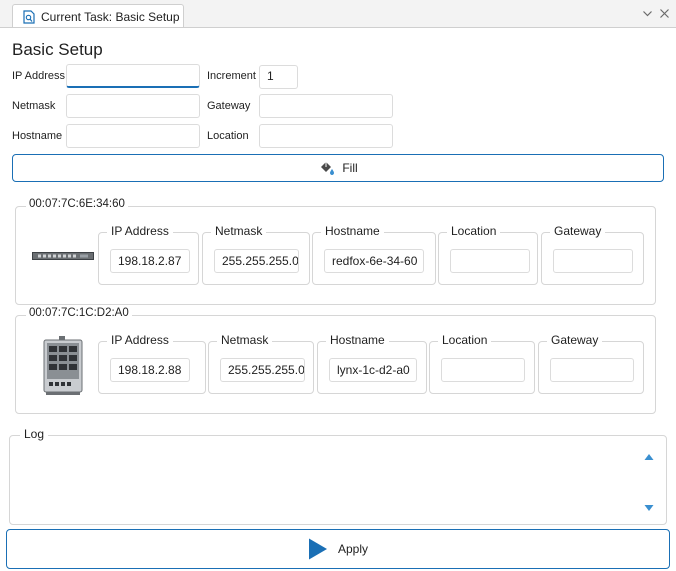 Image resolution: width=676 pixels, height=571 pixels. What do you see at coordinates (63, 256) in the screenshot?
I see `rackmount-switch-icon` at bounding box center [63, 256].